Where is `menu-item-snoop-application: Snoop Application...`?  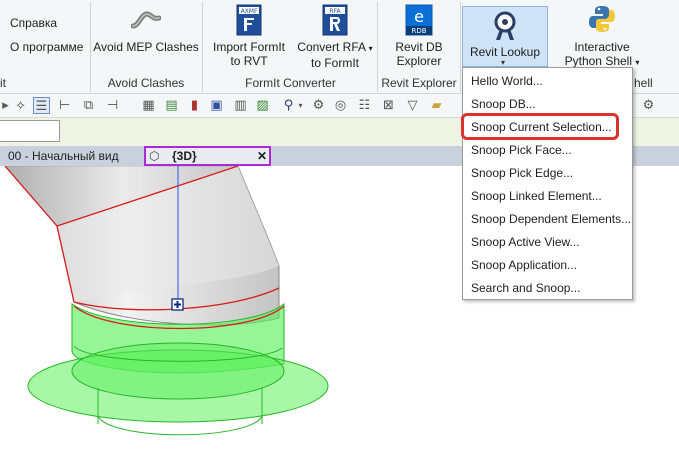 menu-item-snoop-application: Snoop Application... is located at coordinates (524, 265).